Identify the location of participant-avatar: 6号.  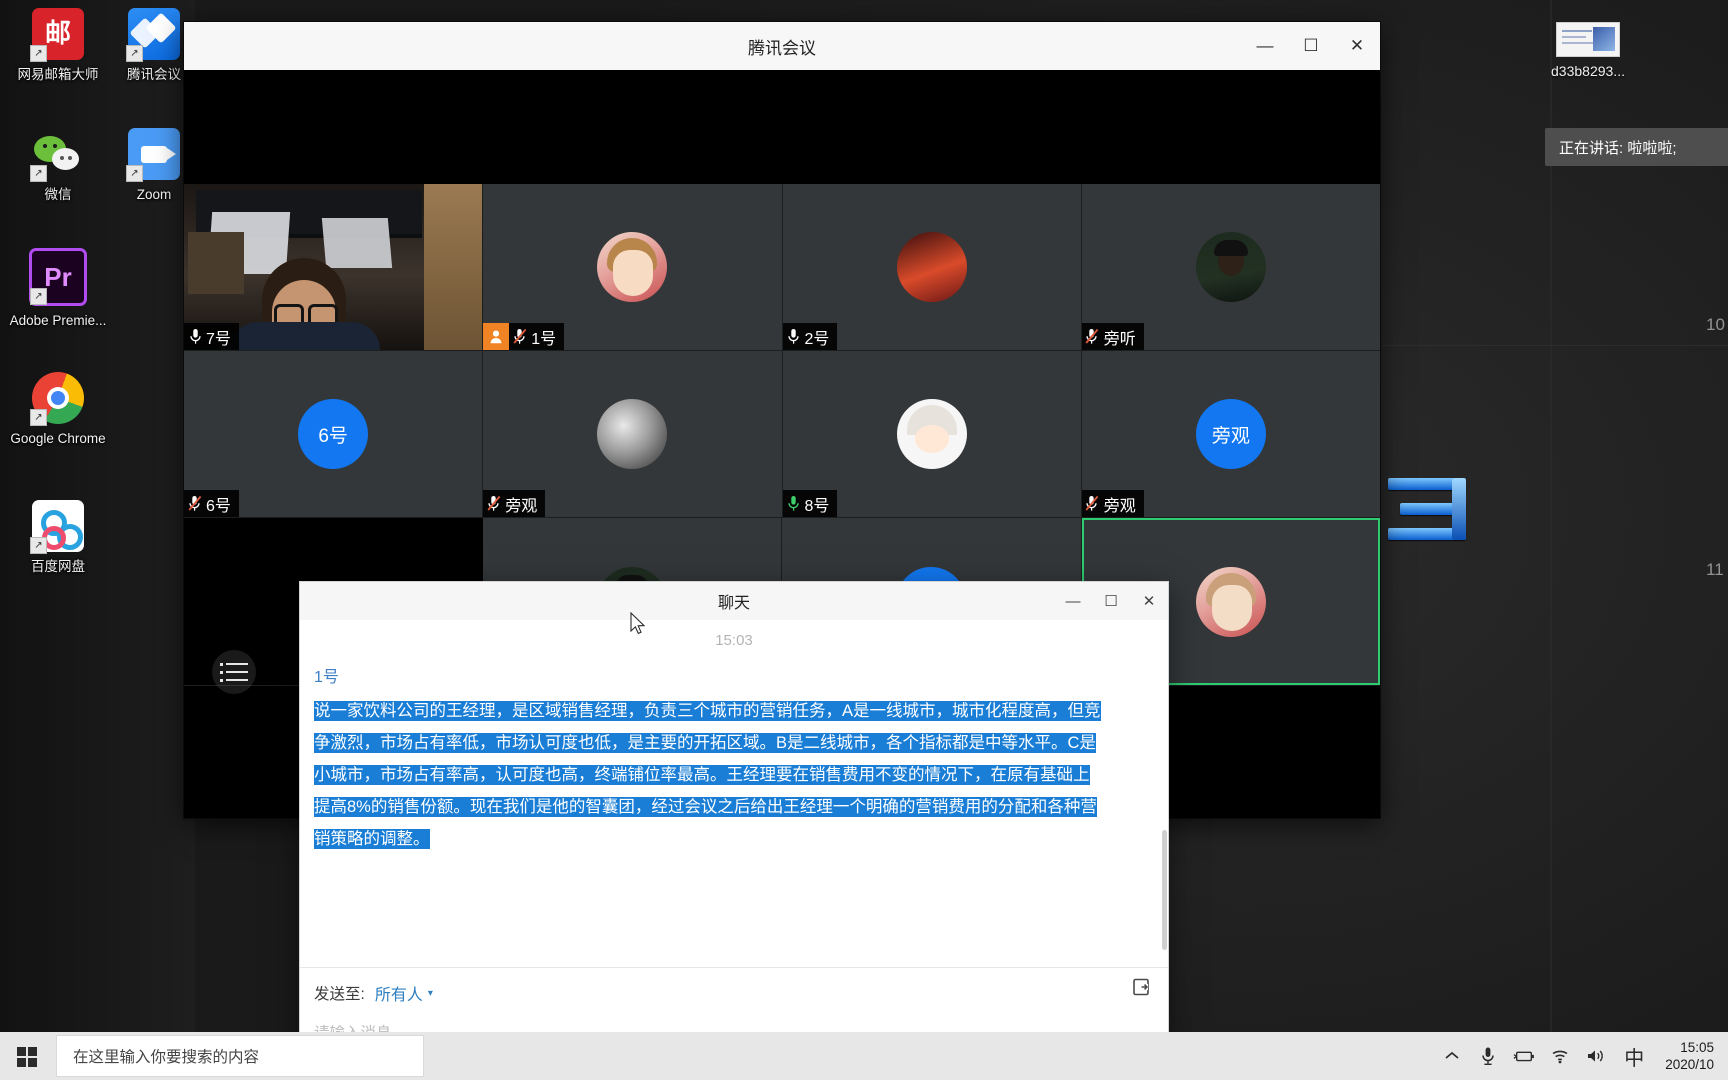
(333, 434).